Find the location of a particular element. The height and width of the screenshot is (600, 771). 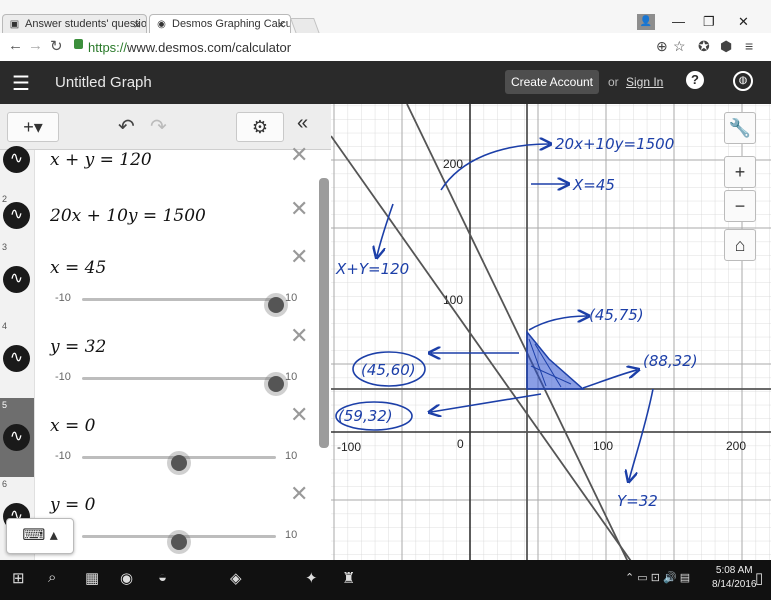

clock-date: 8/14/2016 is located at coordinates (734, 584).